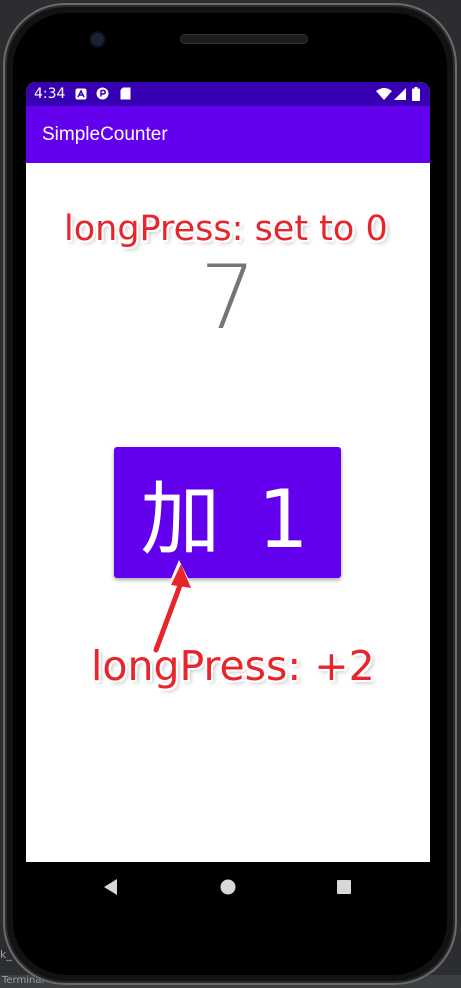  I want to click on signal-icon, so click(399, 93).